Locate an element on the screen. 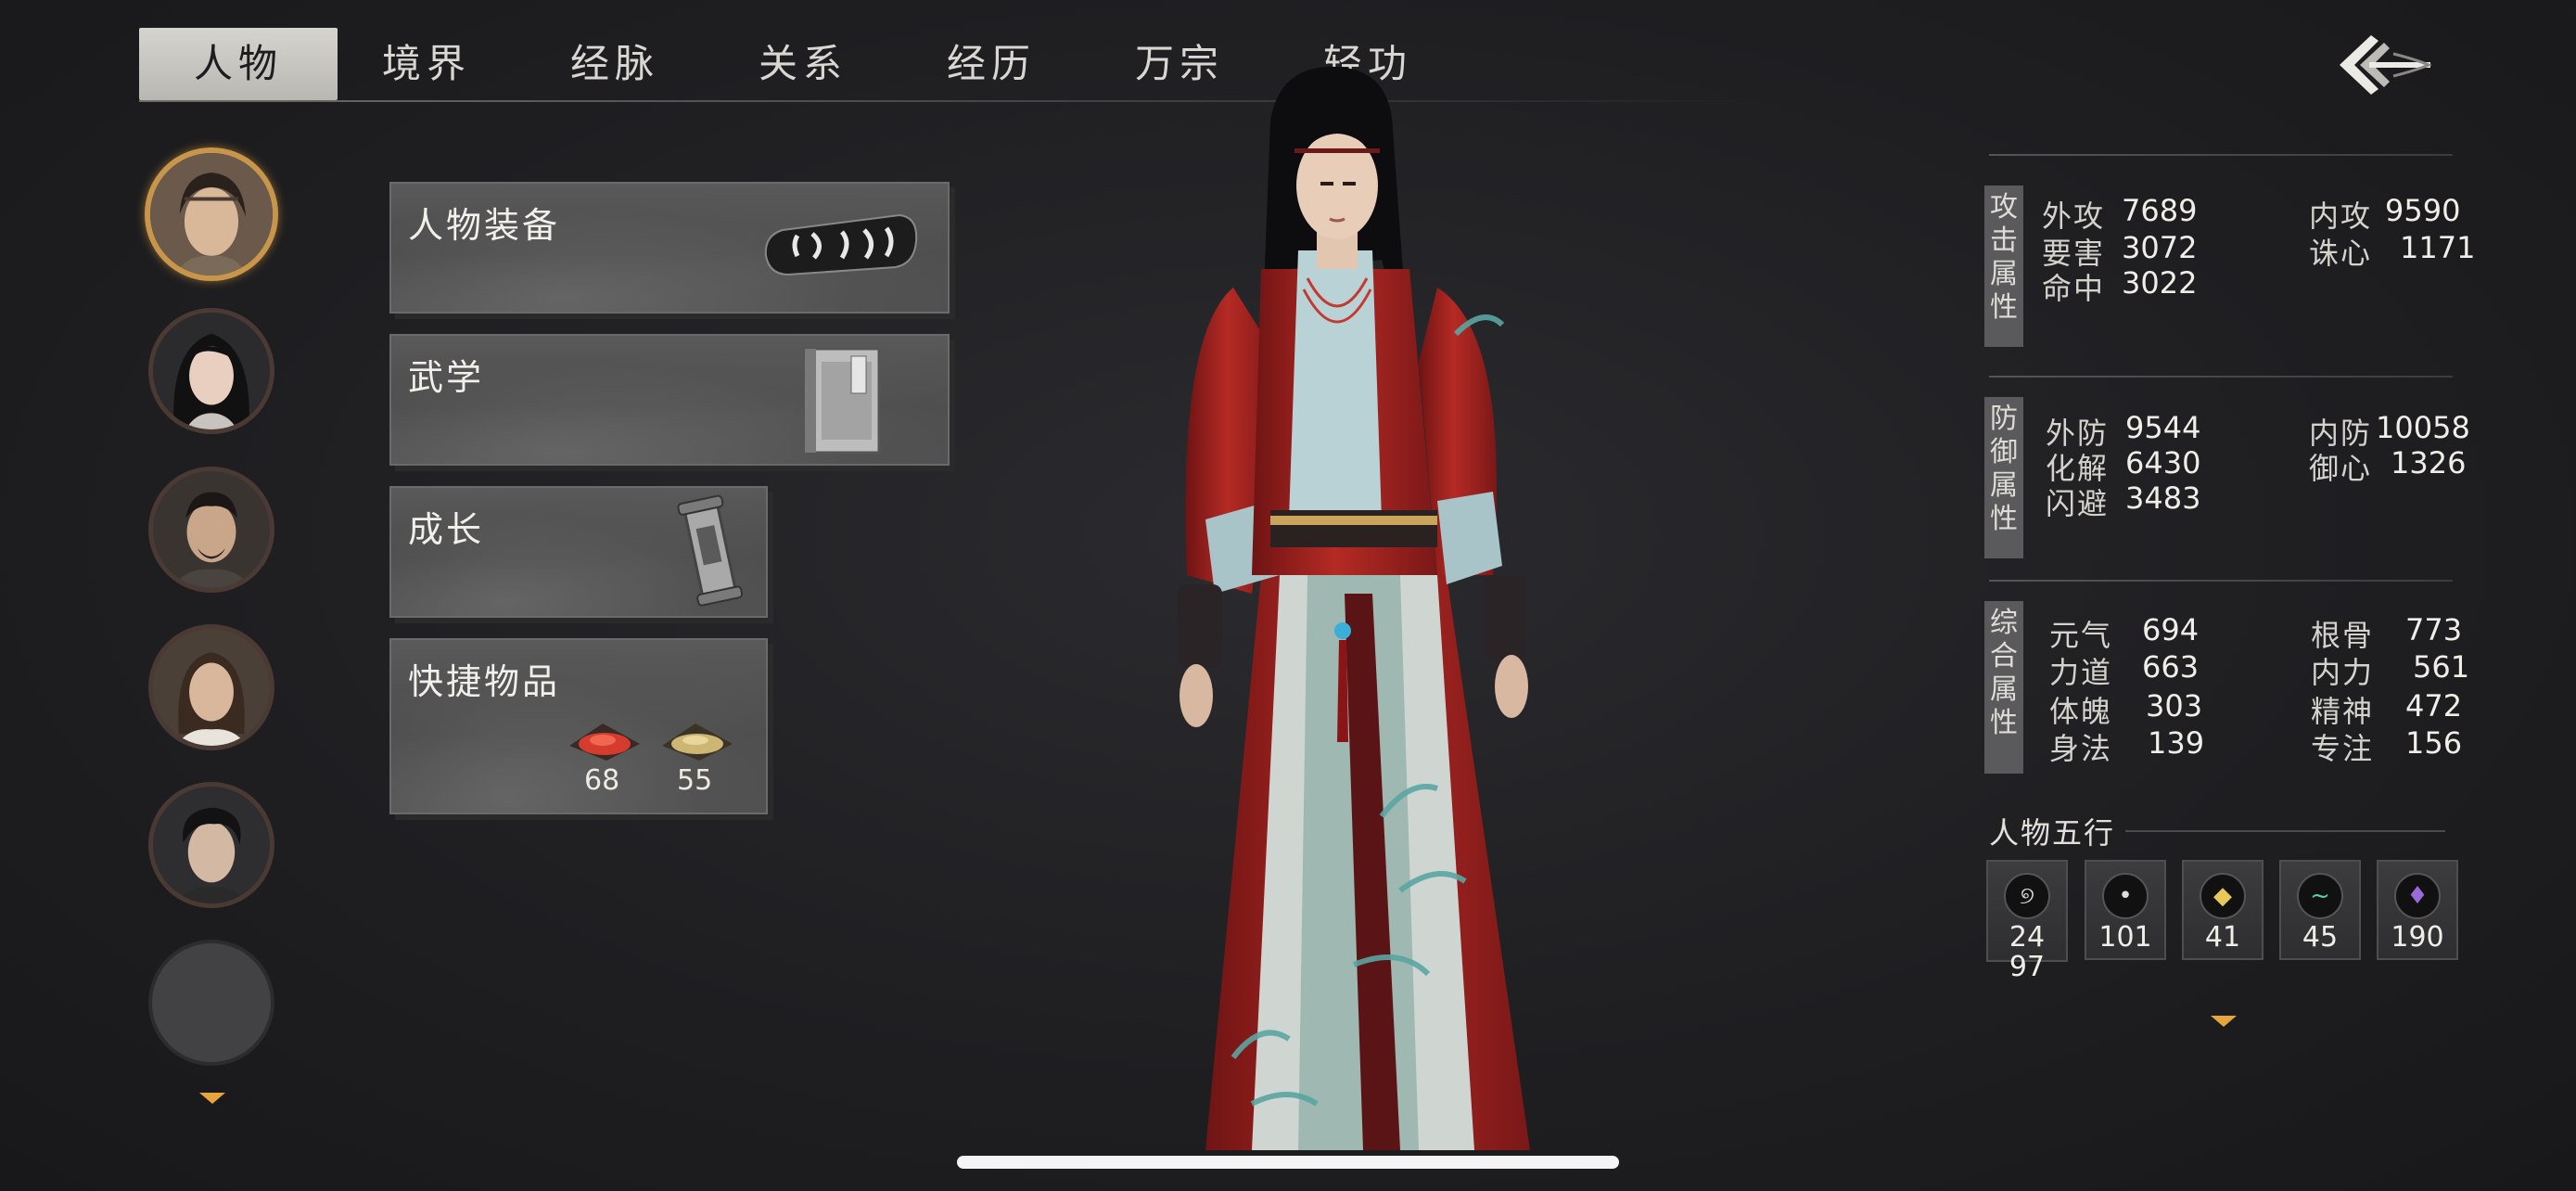  stat-value: 9590 is located at coordinates (2423, 210).